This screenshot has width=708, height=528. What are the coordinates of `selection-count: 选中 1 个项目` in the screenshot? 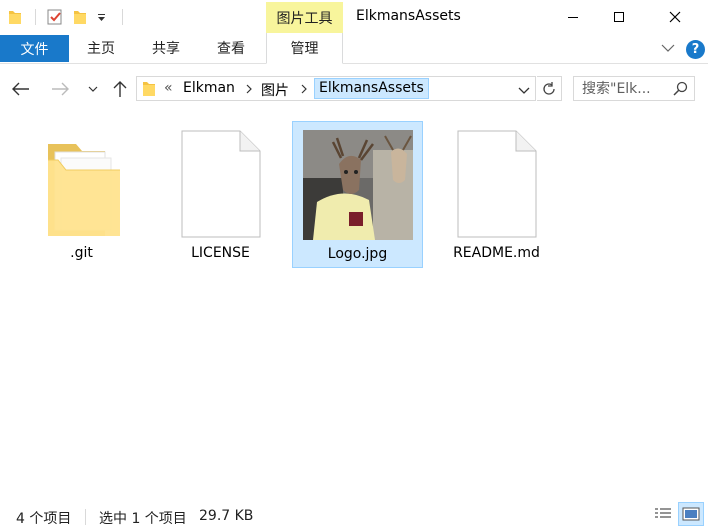 It's located at (143, 519).